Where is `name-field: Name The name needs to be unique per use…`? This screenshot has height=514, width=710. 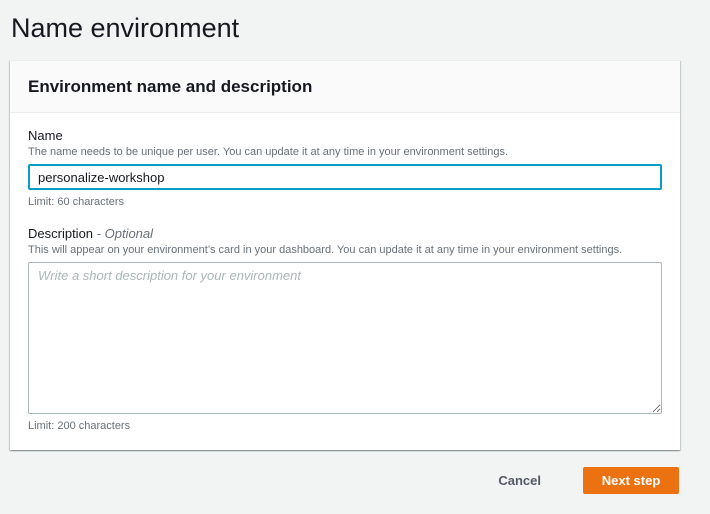 name-field: Name The name needs to be unique per use… is located at coordinates (345, 168).